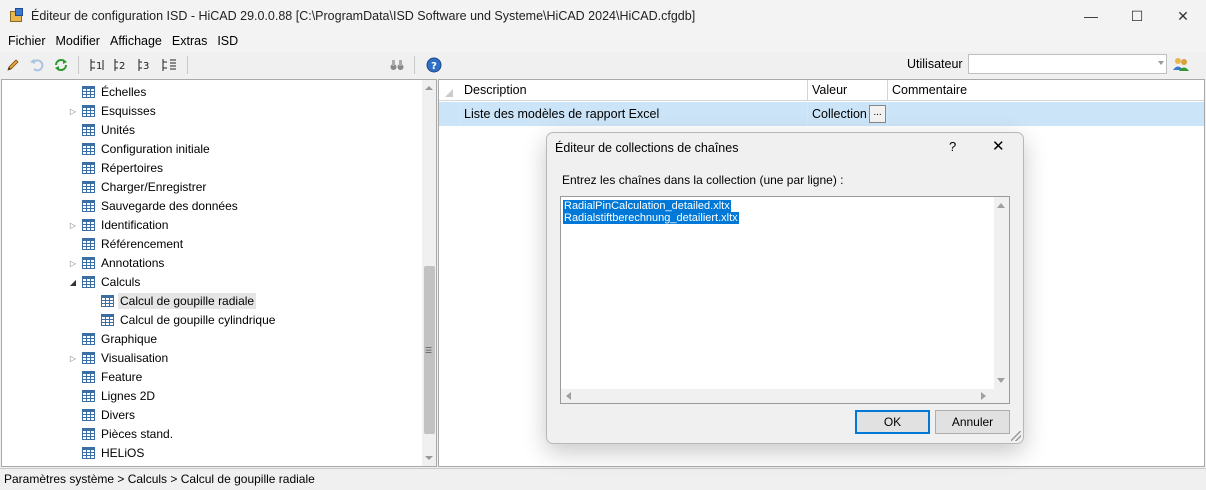  I want to click on tree-item: Annotations, so click(124, 262).